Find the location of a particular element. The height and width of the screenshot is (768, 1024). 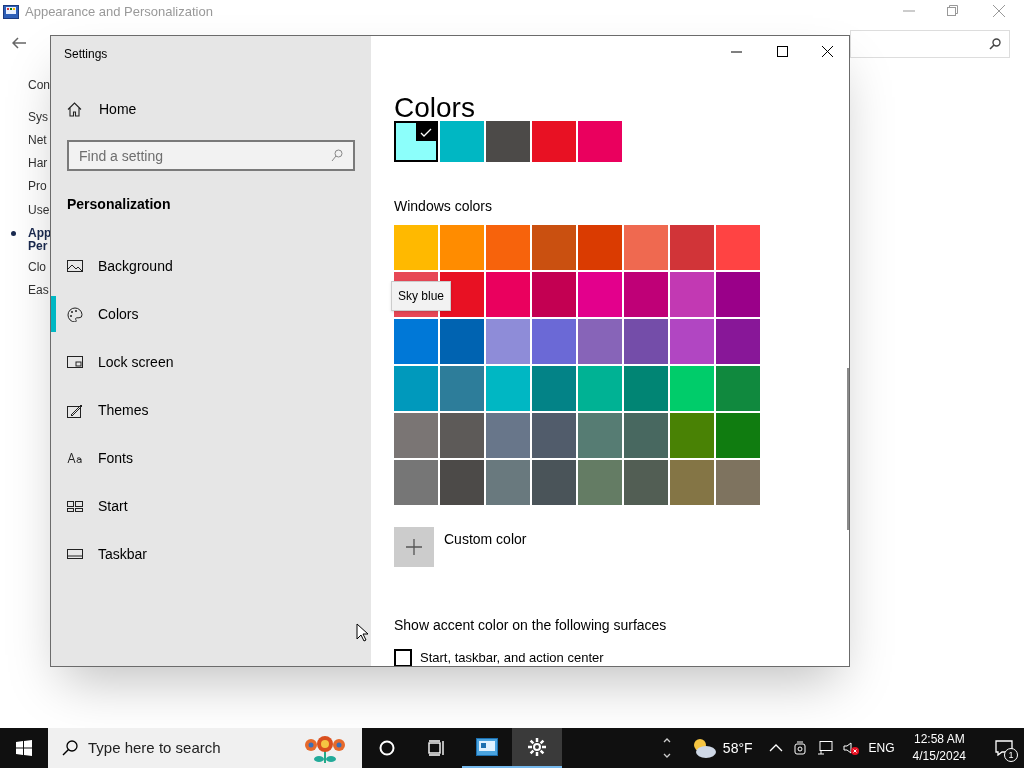

muted-speaker-icon is located at coordinates (850, 748).